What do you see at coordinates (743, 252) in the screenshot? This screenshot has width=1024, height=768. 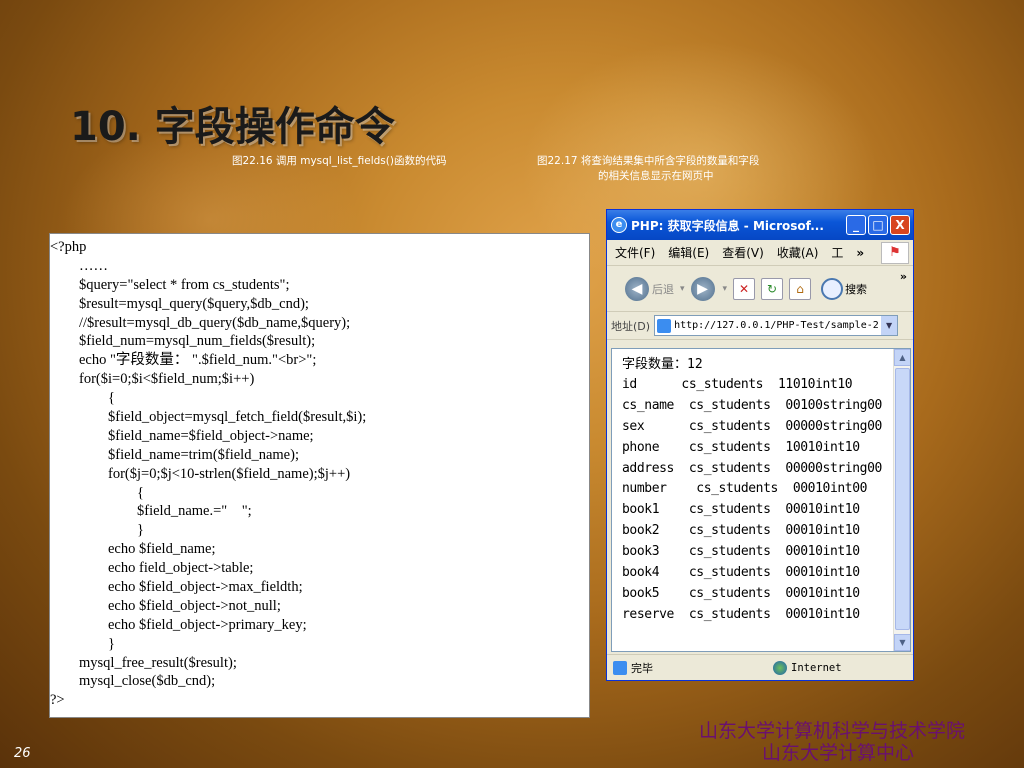 I see `menu-view: 查看(V)` at bounding box center [743, 252].